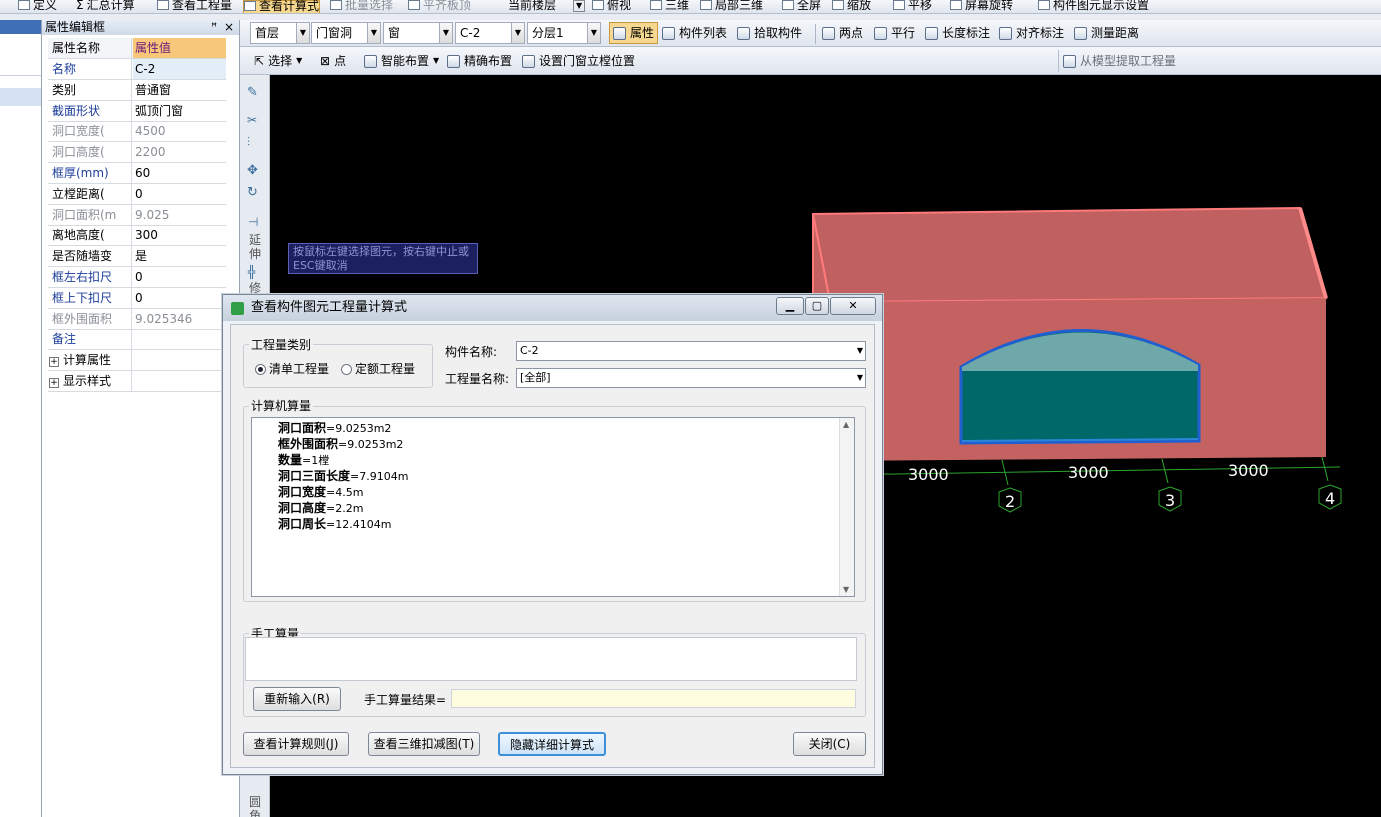  I want to click on property-row: 框左右扣尺 0, so click(137, 277).